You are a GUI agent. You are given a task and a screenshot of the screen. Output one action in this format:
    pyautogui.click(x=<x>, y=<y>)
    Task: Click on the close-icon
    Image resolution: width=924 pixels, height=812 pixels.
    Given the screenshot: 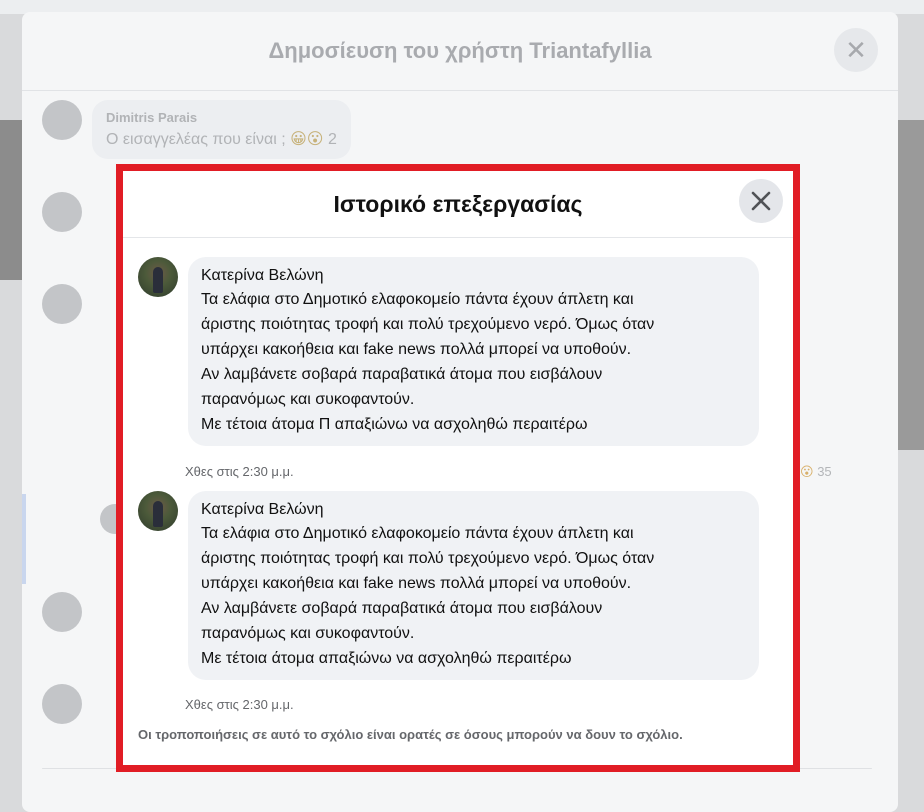 What is the action you would take?
    pyautogui.click(x=761, y=201)
    